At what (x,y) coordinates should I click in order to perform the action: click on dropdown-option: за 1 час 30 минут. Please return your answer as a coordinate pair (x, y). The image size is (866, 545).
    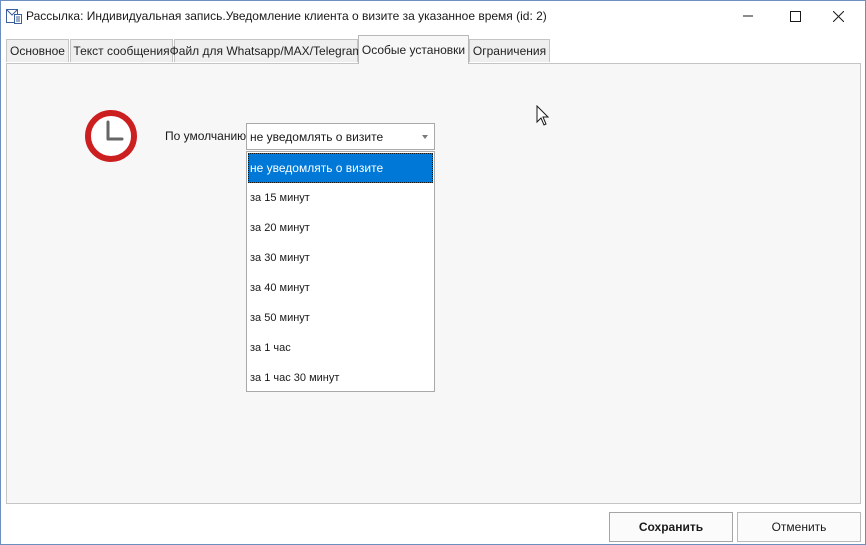
    Looking at the image, I should click on (340, 378).